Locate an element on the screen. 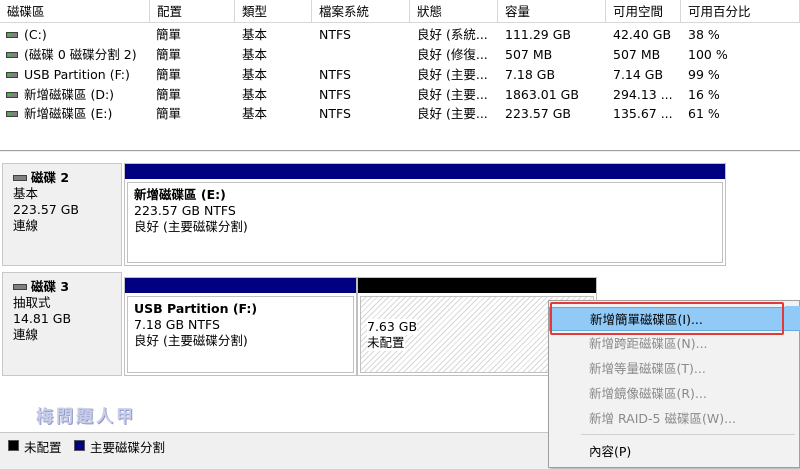 The width and height of the screenshot is (800, 469). volume-free-space: 7.14 GB is located at coordinates (638, 74).